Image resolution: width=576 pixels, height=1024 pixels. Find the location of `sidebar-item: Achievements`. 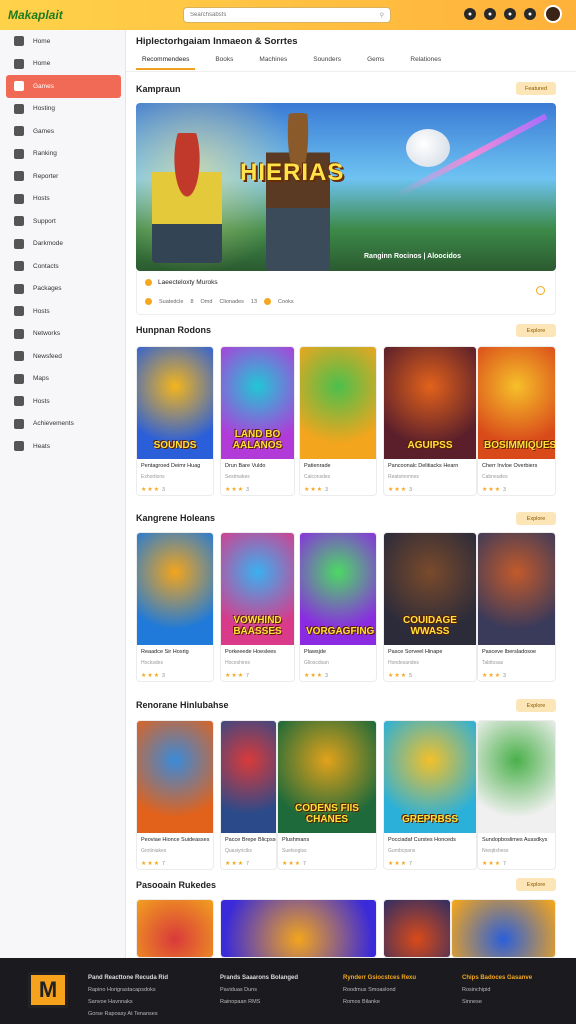

sidebar-item: Achievements is located at coordinates (62, 424).